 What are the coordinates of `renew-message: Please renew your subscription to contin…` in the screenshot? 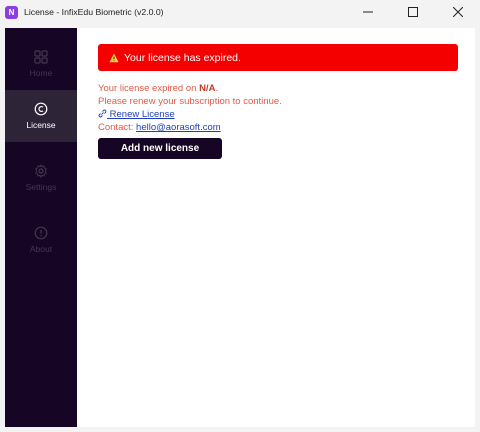 It's located at (190, 101).